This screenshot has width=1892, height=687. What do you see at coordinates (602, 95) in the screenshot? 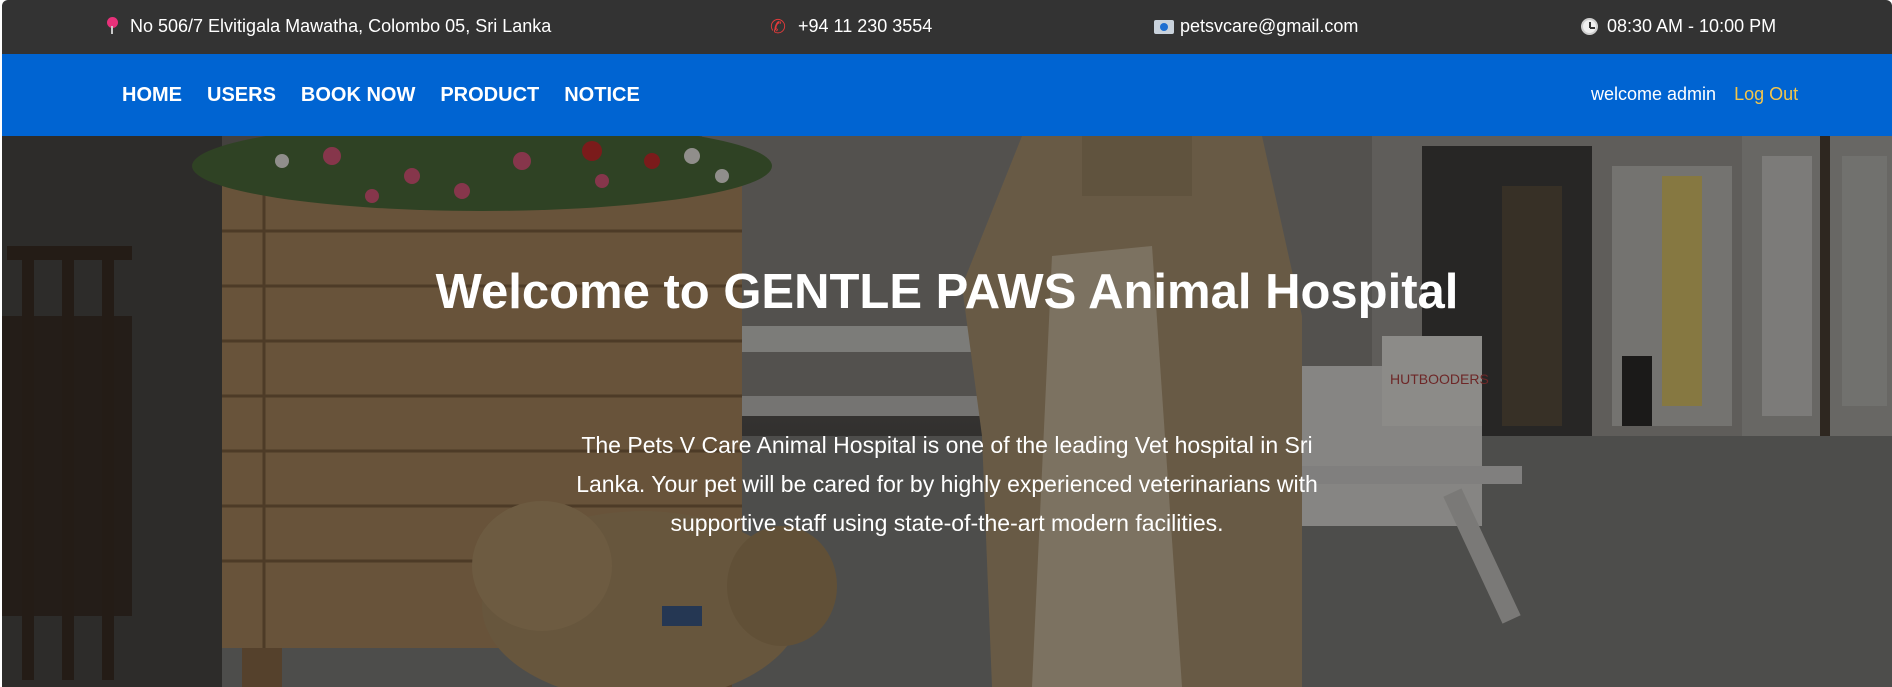
I see `nav-notice: NOTICE` at bounding box center [602, 95].